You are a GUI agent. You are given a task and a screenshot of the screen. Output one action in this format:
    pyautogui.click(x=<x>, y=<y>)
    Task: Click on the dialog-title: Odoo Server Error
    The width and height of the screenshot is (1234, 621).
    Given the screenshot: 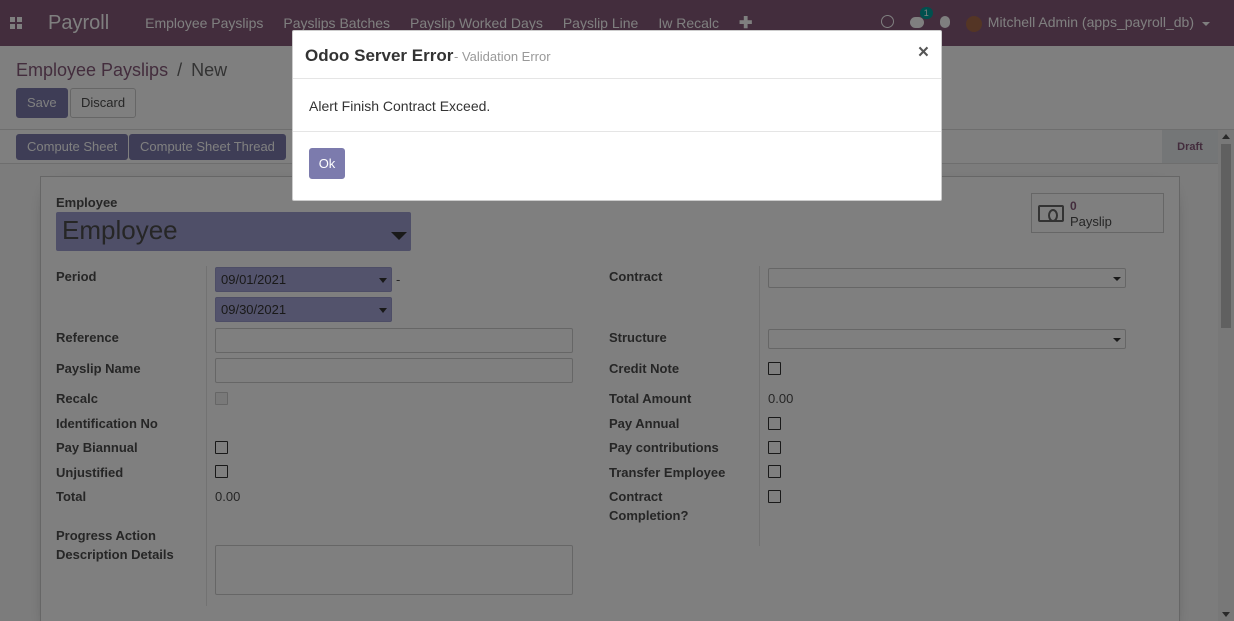 What is the action you would take?
    pyautogui.click(x=379, y=55)
    